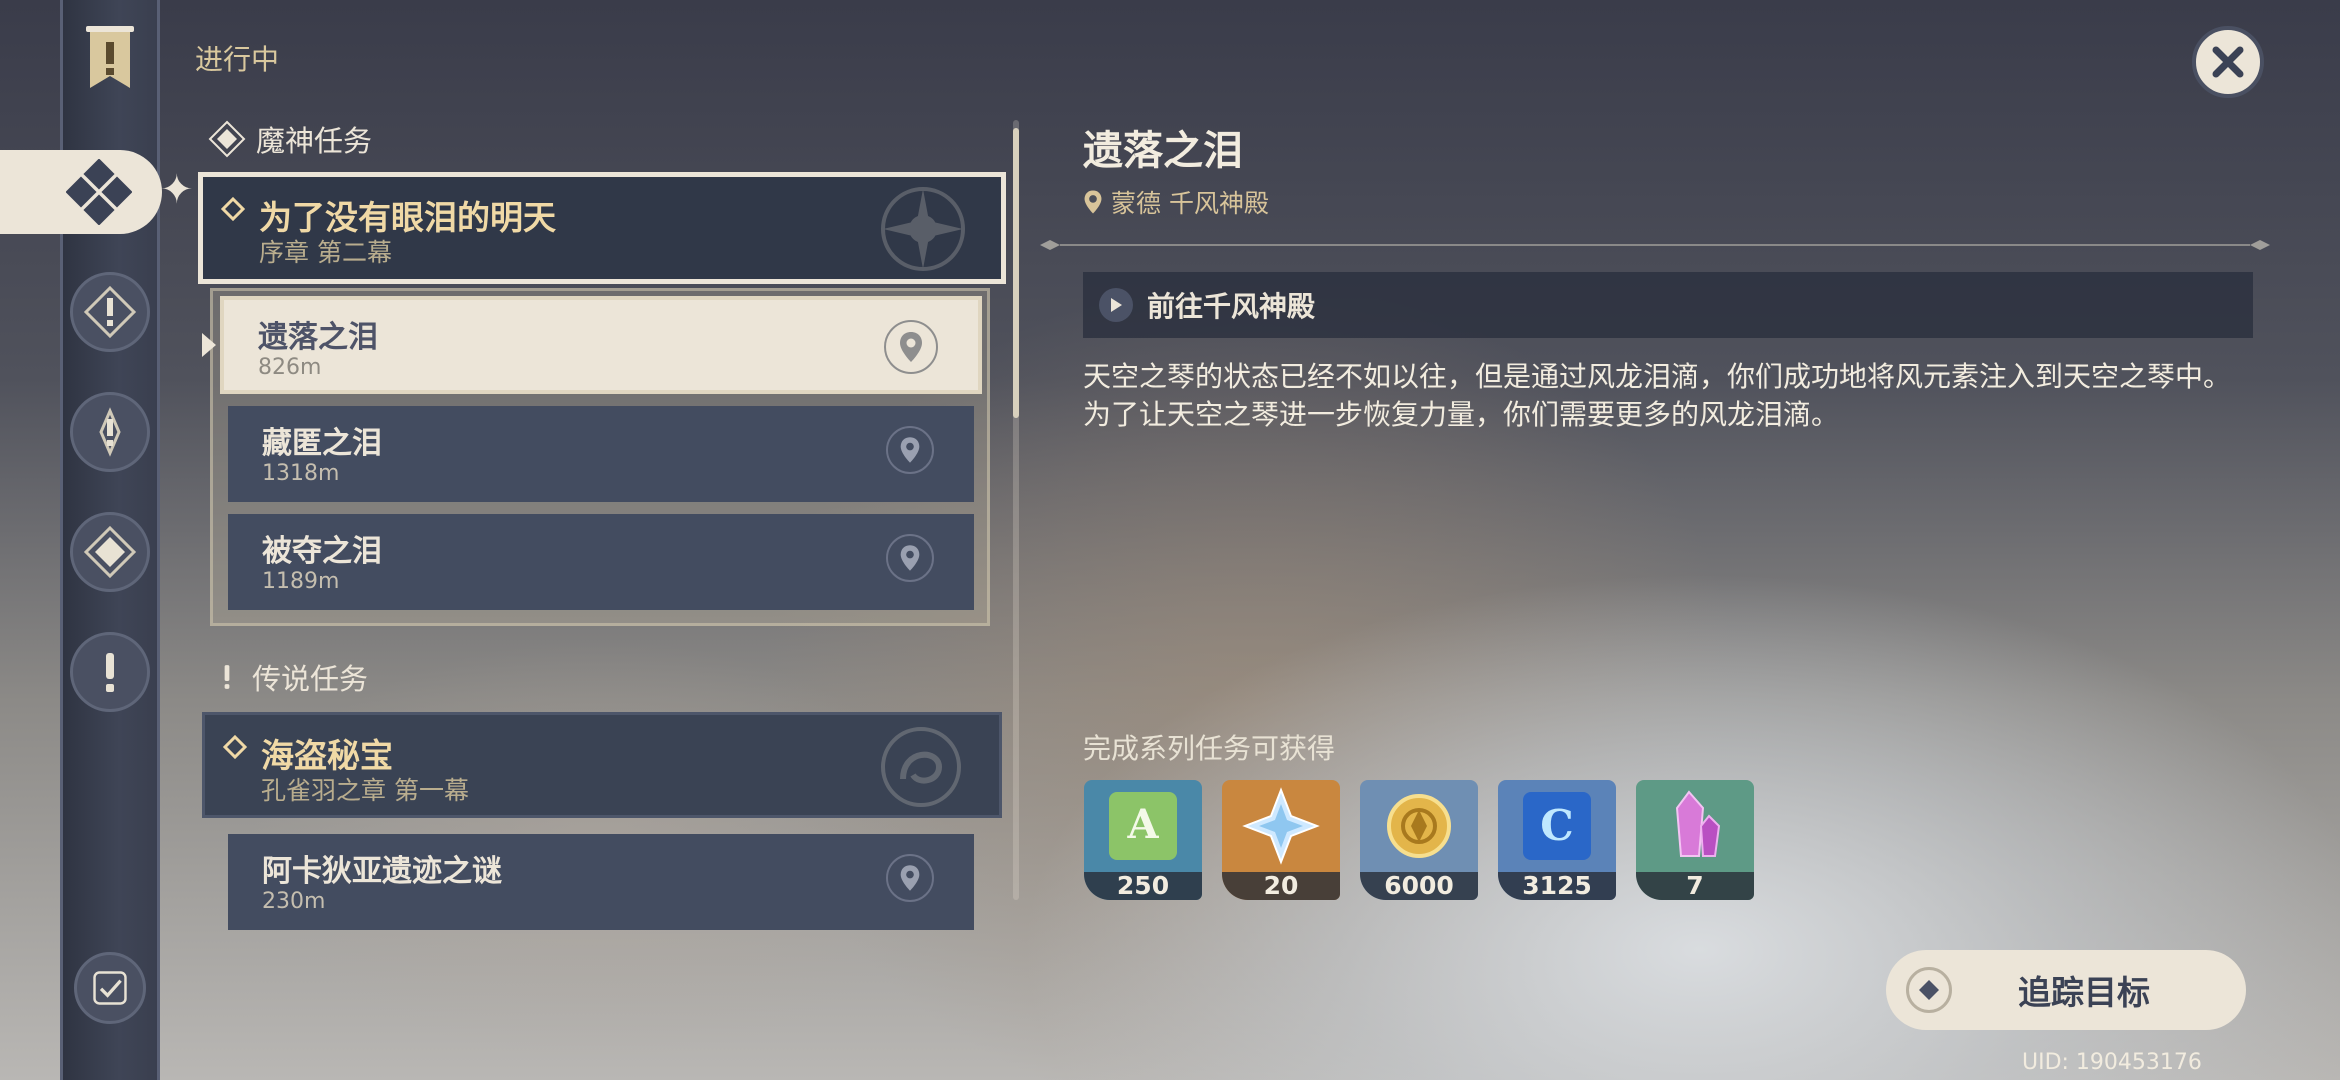  I want to click on checklist-icon, so click(110, 988).